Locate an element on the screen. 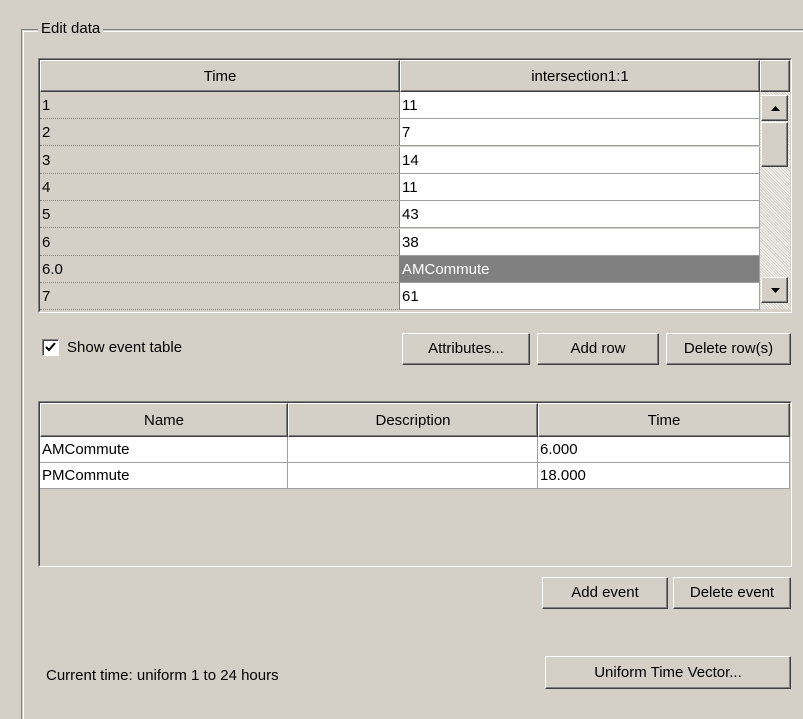 The height and width of the screenshot is (719, 803). delete-rows-button: Delete row(s) is located at coordinates (728, 349).